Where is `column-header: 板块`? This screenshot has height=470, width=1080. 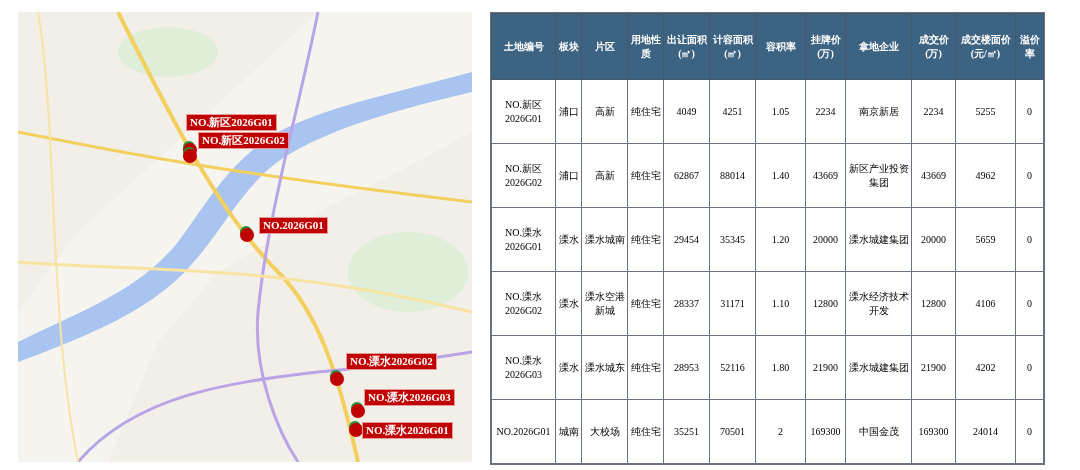
column-header: 板块 is located at coordinates (568, 46).